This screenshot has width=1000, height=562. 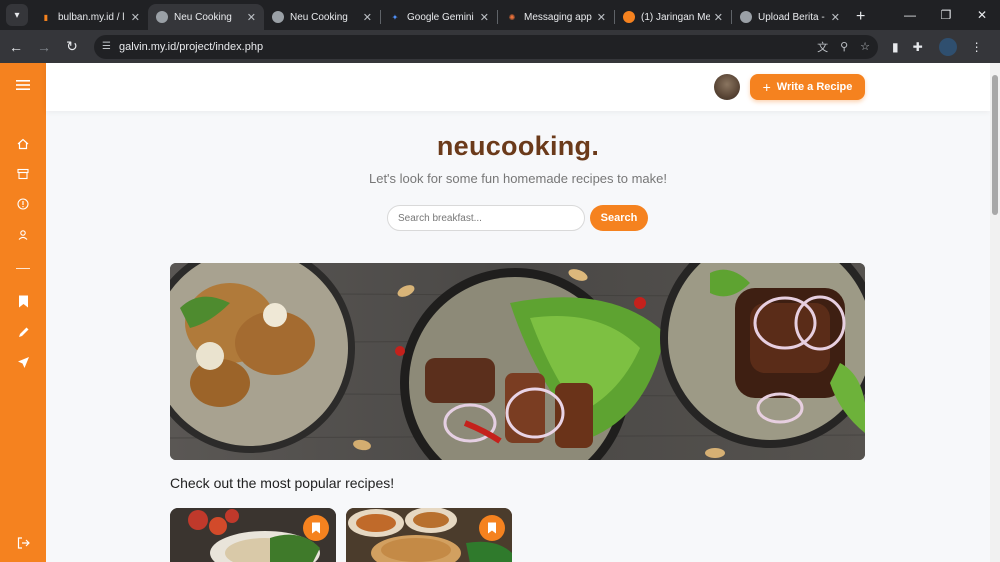 I want to click on tab-title: Upload Berita -, so click(x=791, y=17).